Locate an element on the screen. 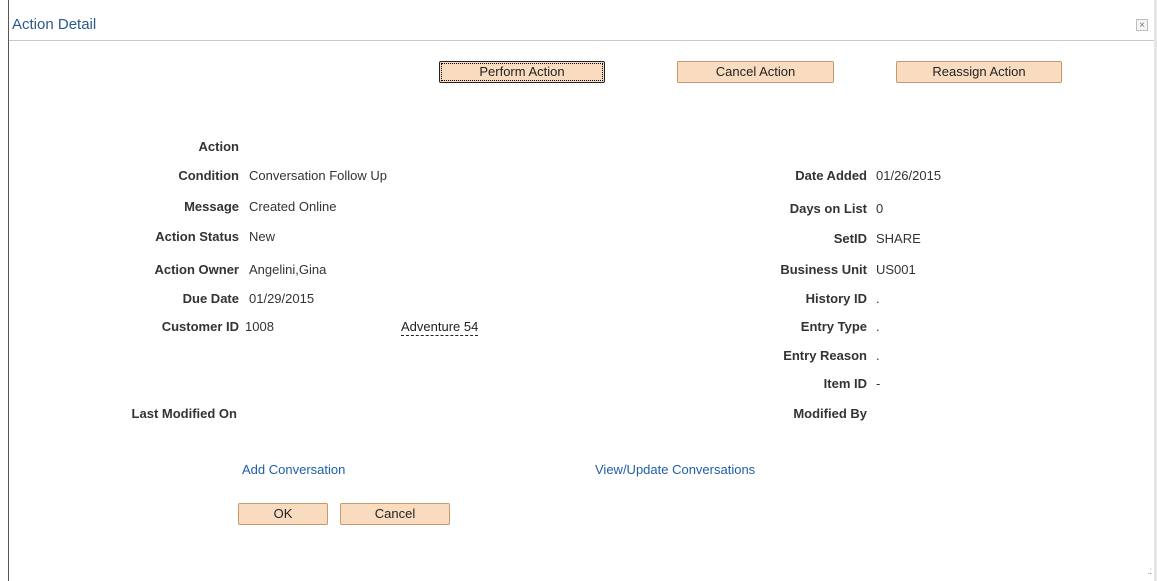 This screenshot has width=1157, height=581. entry-type-label: Entry Type is located at coordinates (833, 326).